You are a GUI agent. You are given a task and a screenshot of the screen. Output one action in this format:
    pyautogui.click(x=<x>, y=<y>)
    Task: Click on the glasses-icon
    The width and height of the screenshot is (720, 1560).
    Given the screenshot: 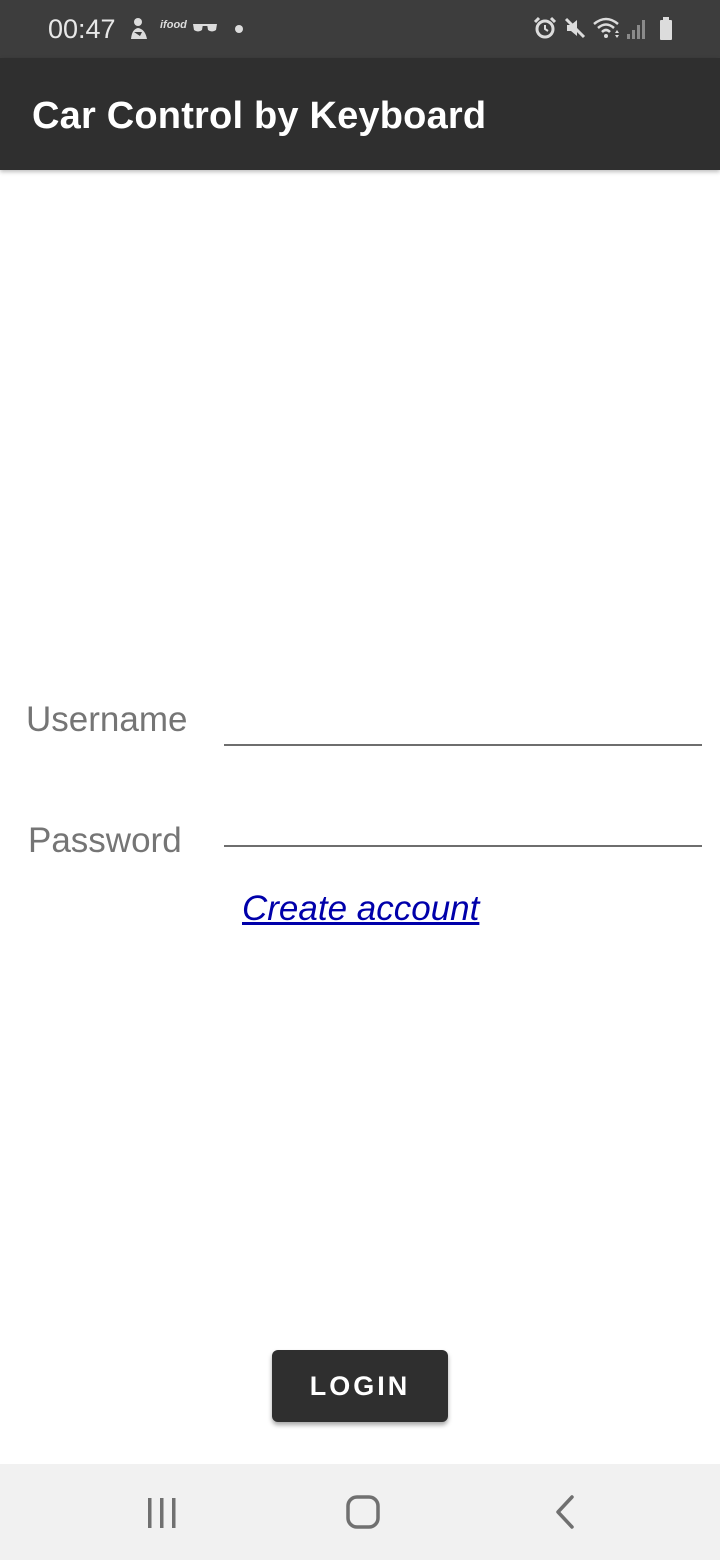 What is the action you would take?
    pyautogui.click(x=205, y=28)
    